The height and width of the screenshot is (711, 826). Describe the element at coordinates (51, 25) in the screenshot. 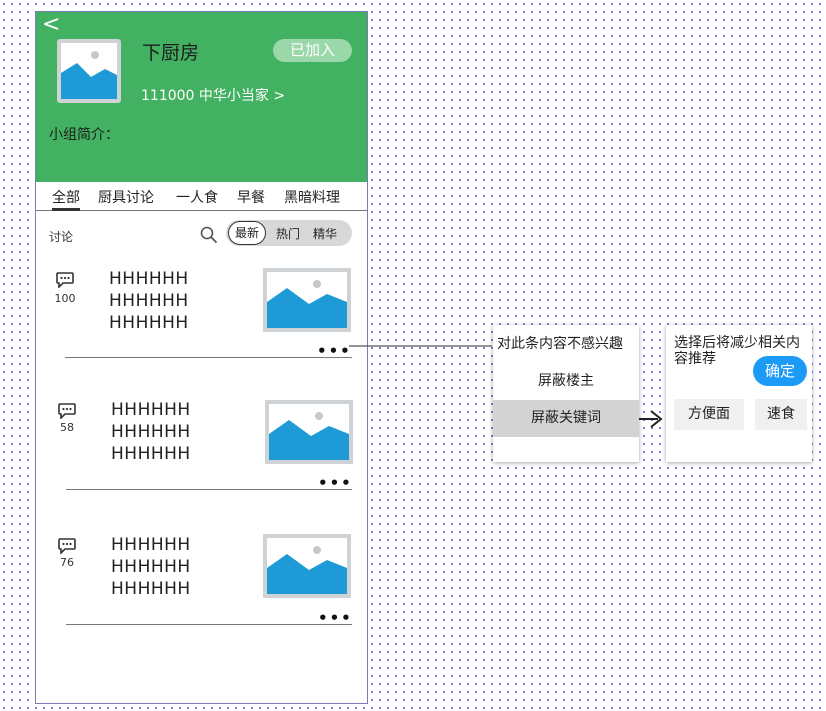

I see `back-button: <` at that location.